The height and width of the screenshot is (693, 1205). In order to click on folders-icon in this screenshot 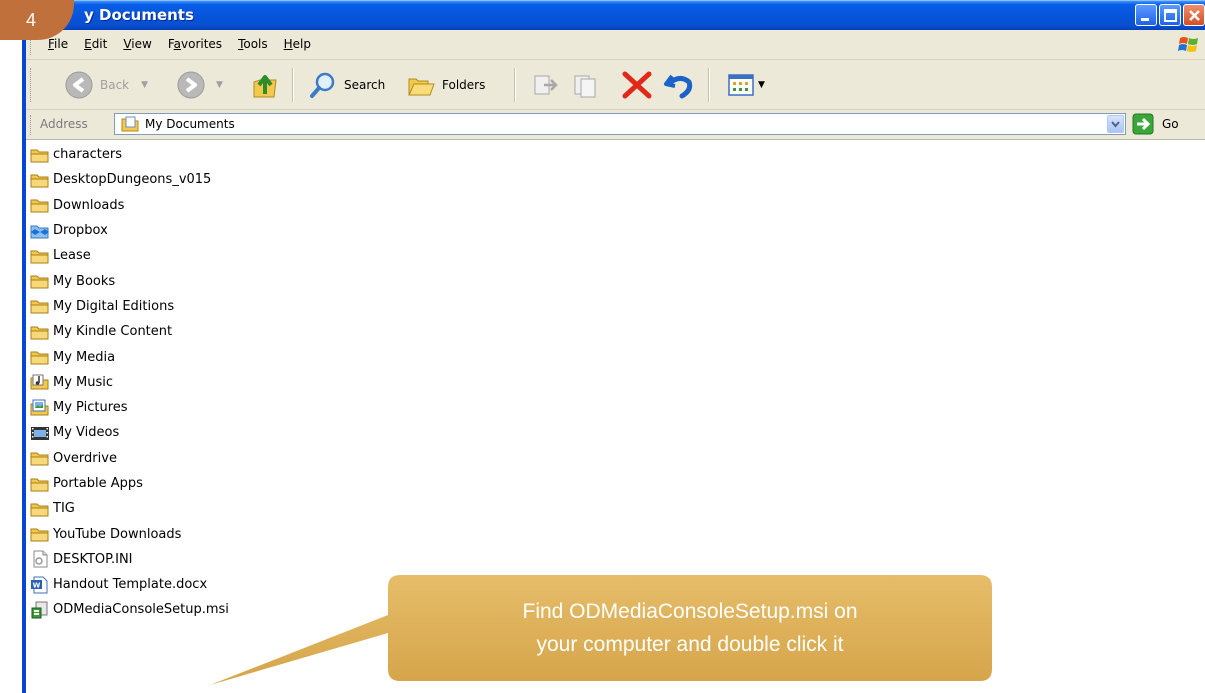, I will do `click(421, 87)`.